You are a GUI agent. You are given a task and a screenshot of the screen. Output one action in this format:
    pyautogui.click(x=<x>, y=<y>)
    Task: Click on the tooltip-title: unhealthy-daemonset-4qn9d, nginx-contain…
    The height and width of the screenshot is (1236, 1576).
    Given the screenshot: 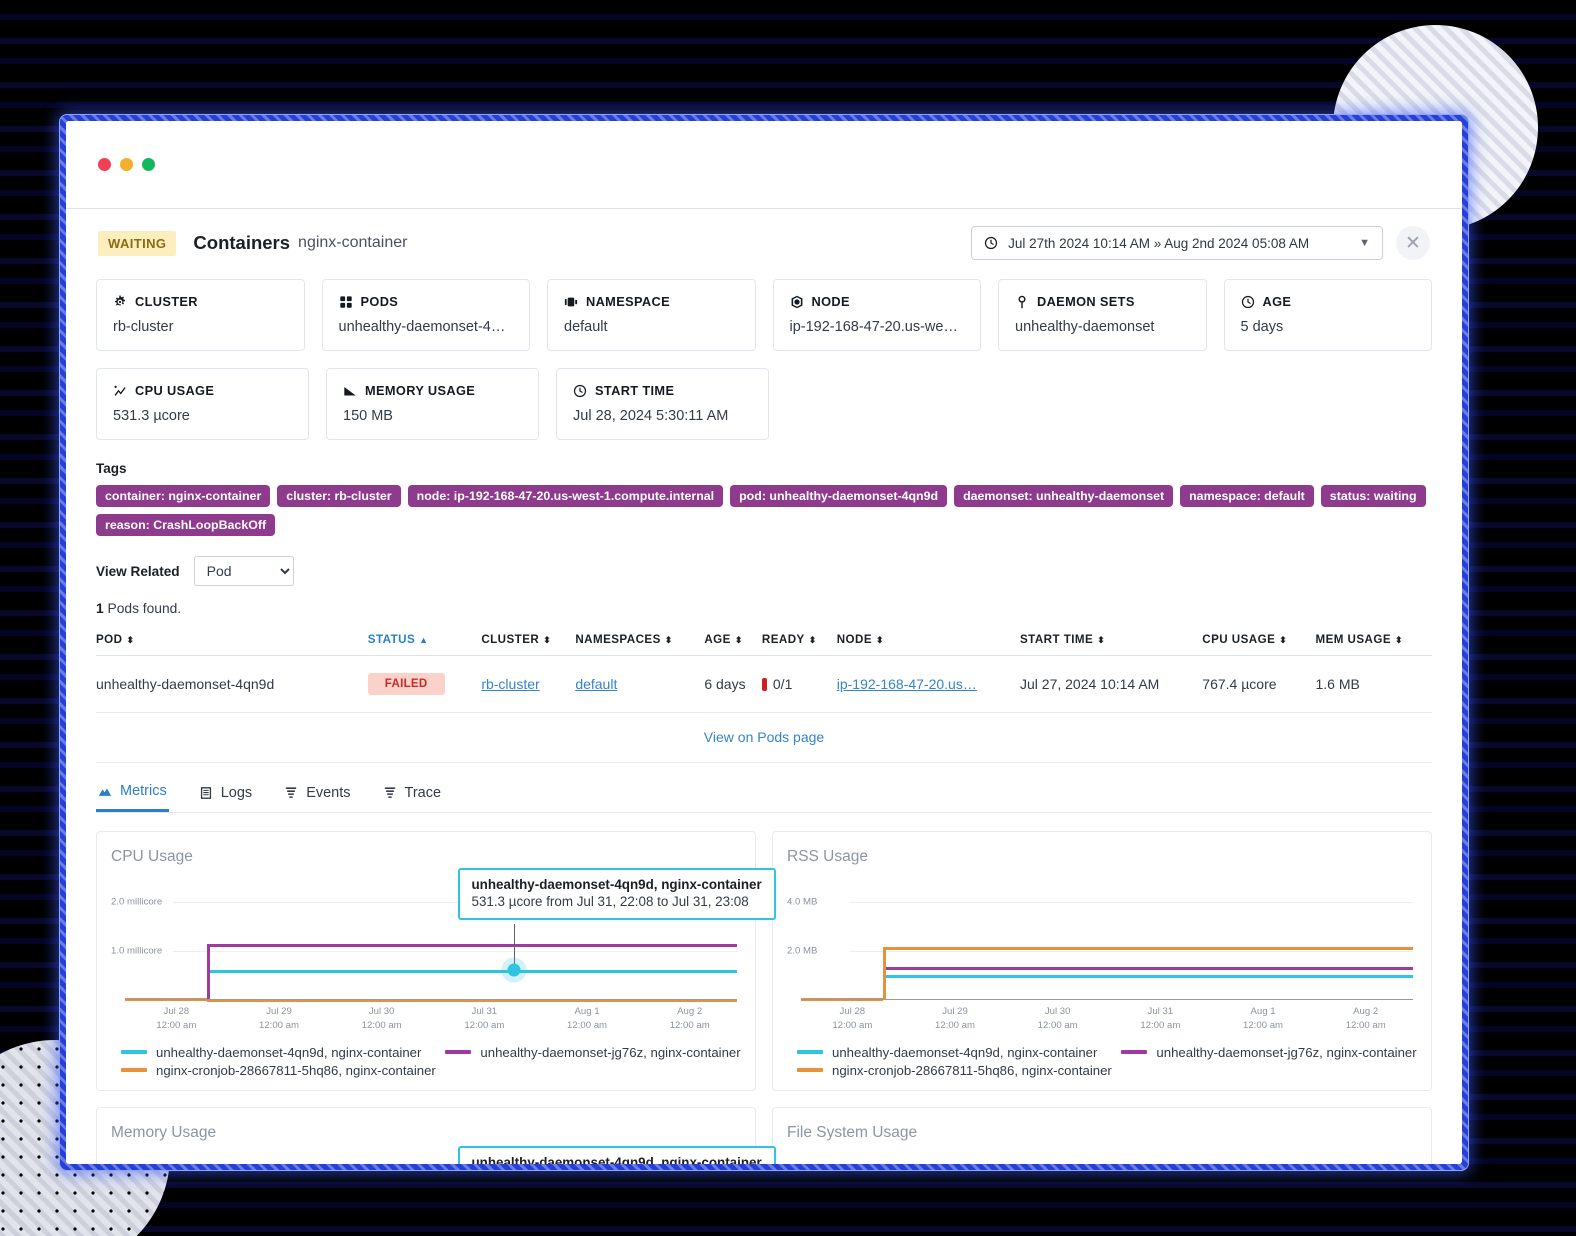 What is the action you would take?
    pyautogui.click(x=616, y=884)
    